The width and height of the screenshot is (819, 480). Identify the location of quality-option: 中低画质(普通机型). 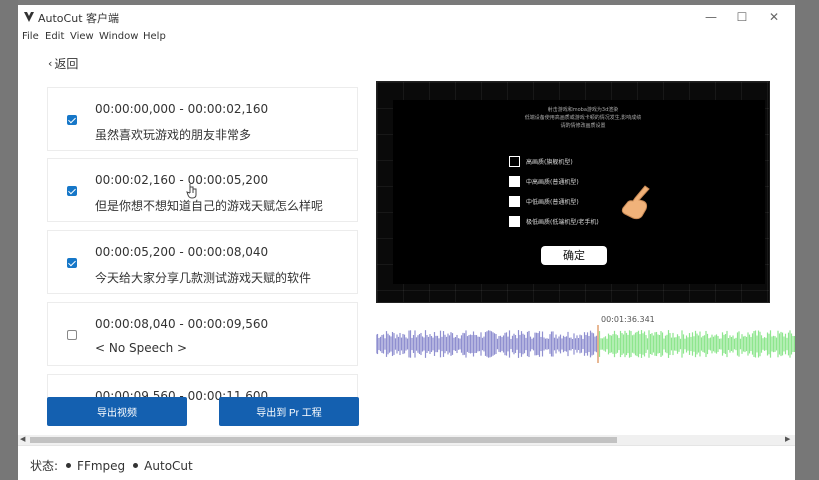
(544, 201).